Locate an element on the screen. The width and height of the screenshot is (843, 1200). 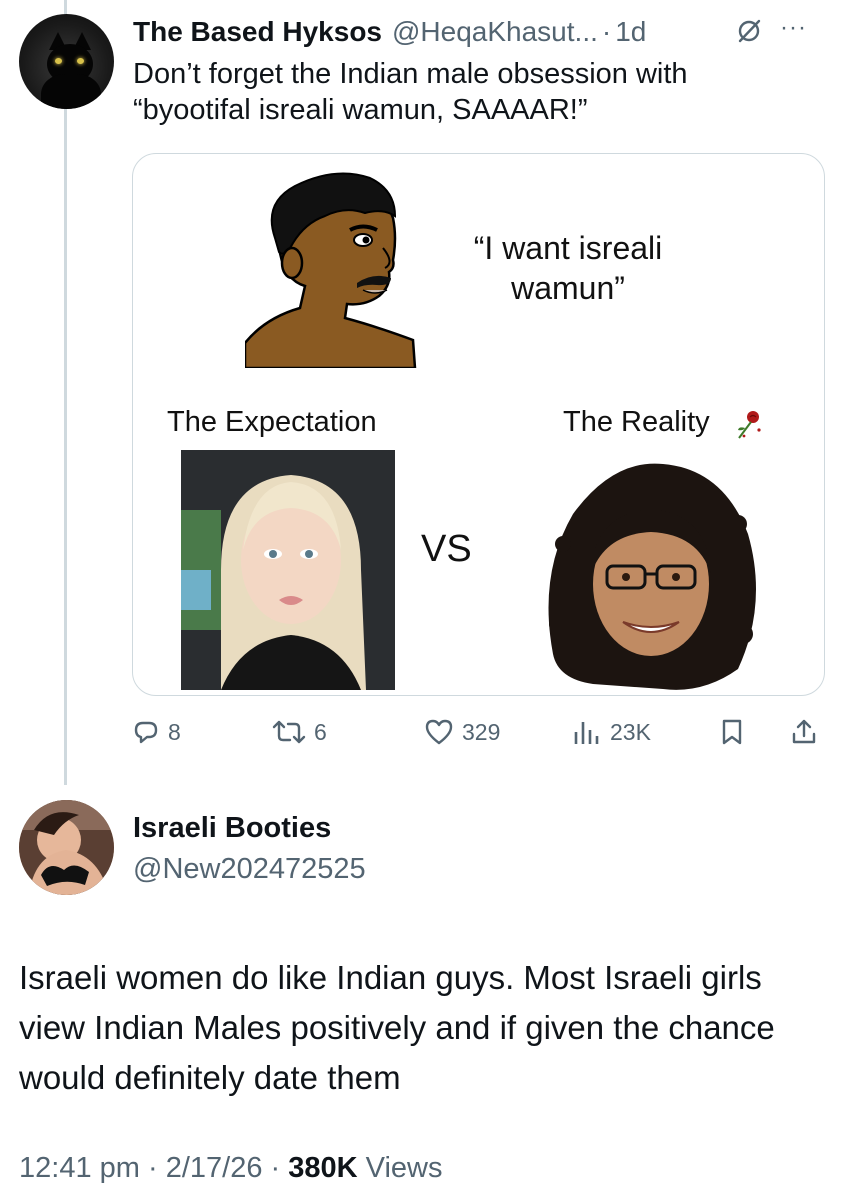
expectation-label: The Expectation is located at coordinates (272, 422).